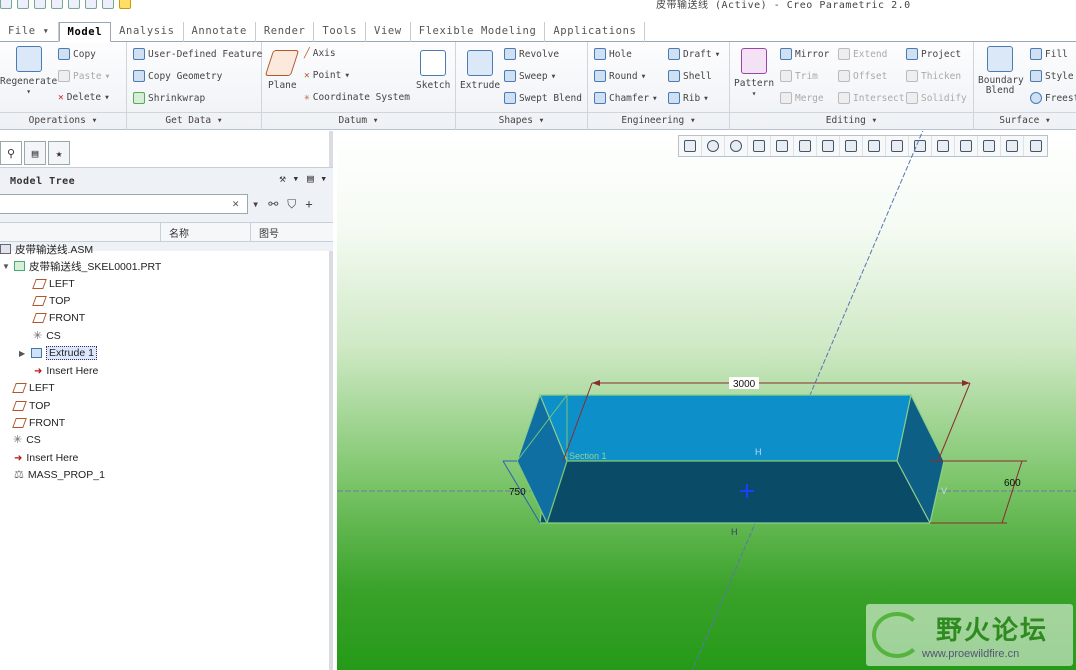  What do you see at coordinates (57, 4) in the screenshot?
I see `undo-icon` at bounding box center [57, 4].